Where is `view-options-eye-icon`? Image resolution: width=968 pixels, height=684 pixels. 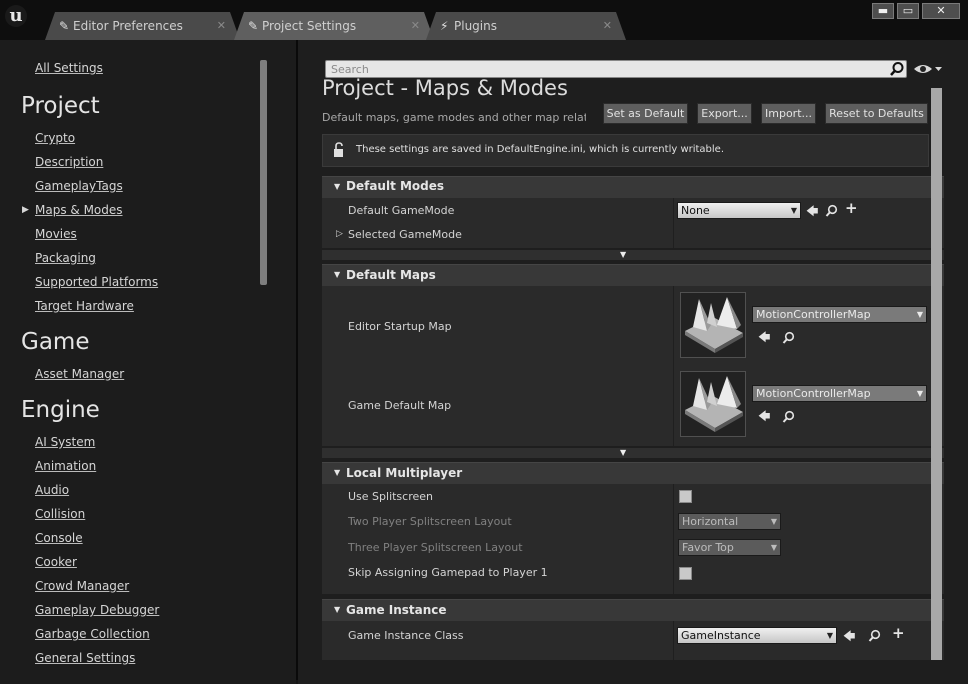 view-options-eye-icon is located at coordinates (928, 69).